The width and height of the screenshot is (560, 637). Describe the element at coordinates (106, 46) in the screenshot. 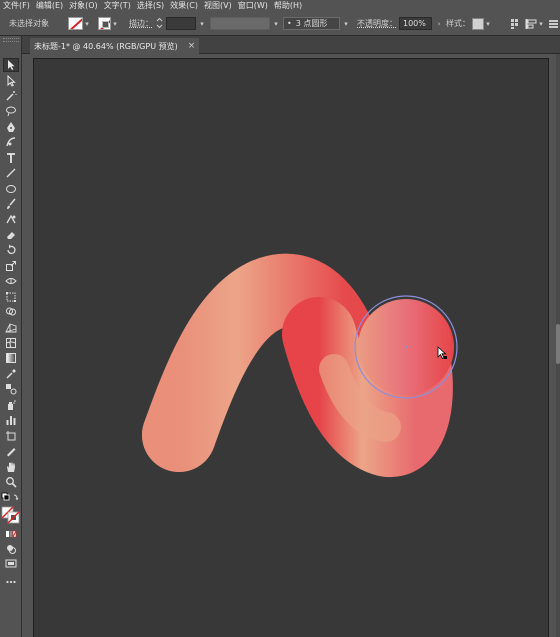

I see `document-tab-title: 未标题-1* @ 40.64% (RGB/GPU 预览)` at that location.